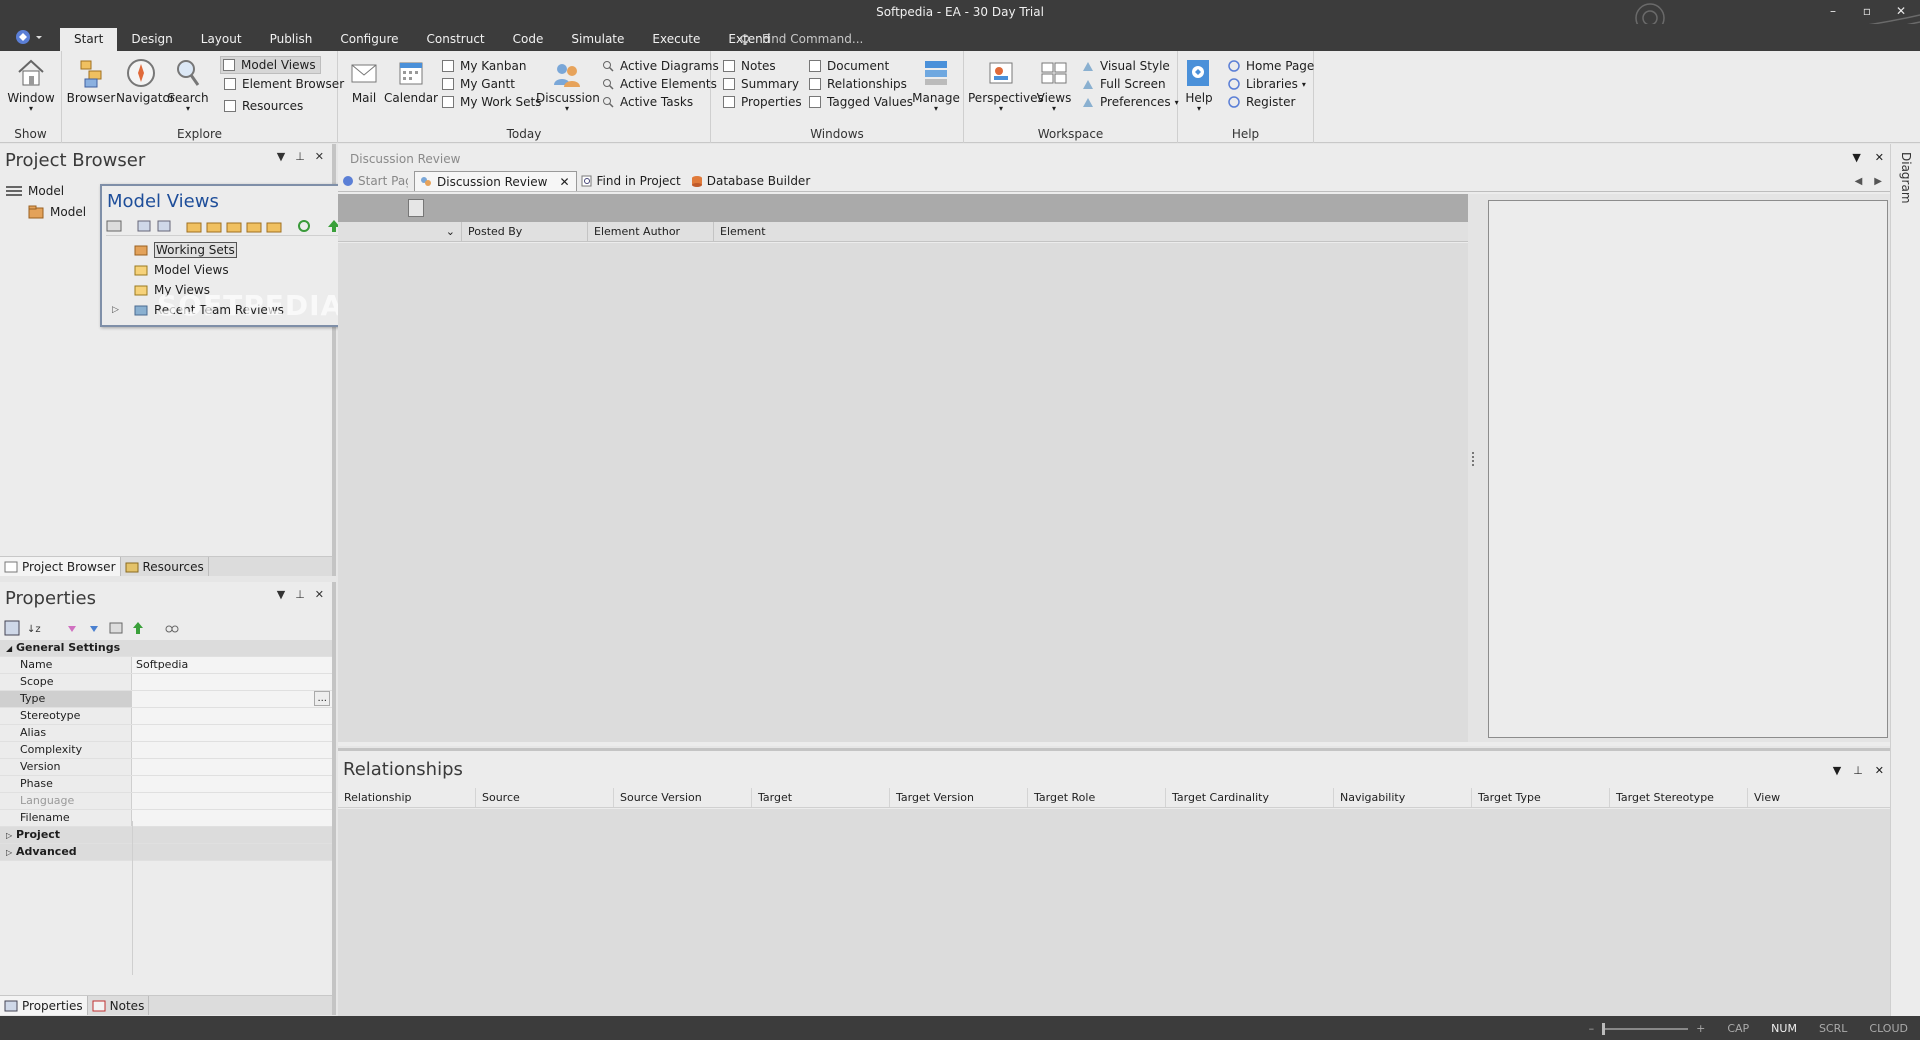  What do you see at coordinates (164, 226) in the screenshot?
I see `collapse-icon` at bounding box center [164, 226].